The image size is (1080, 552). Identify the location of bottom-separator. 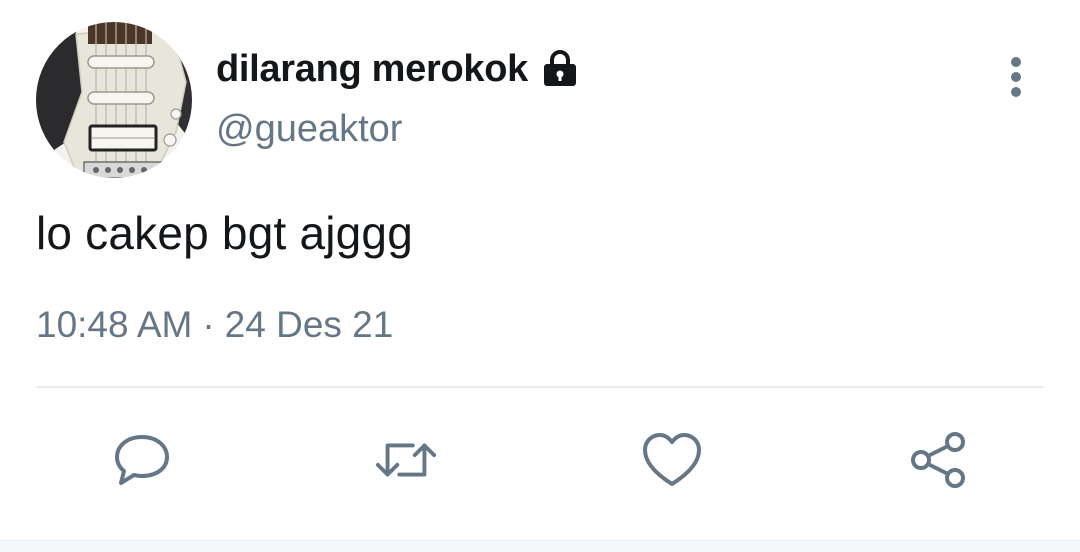
(540, 546).